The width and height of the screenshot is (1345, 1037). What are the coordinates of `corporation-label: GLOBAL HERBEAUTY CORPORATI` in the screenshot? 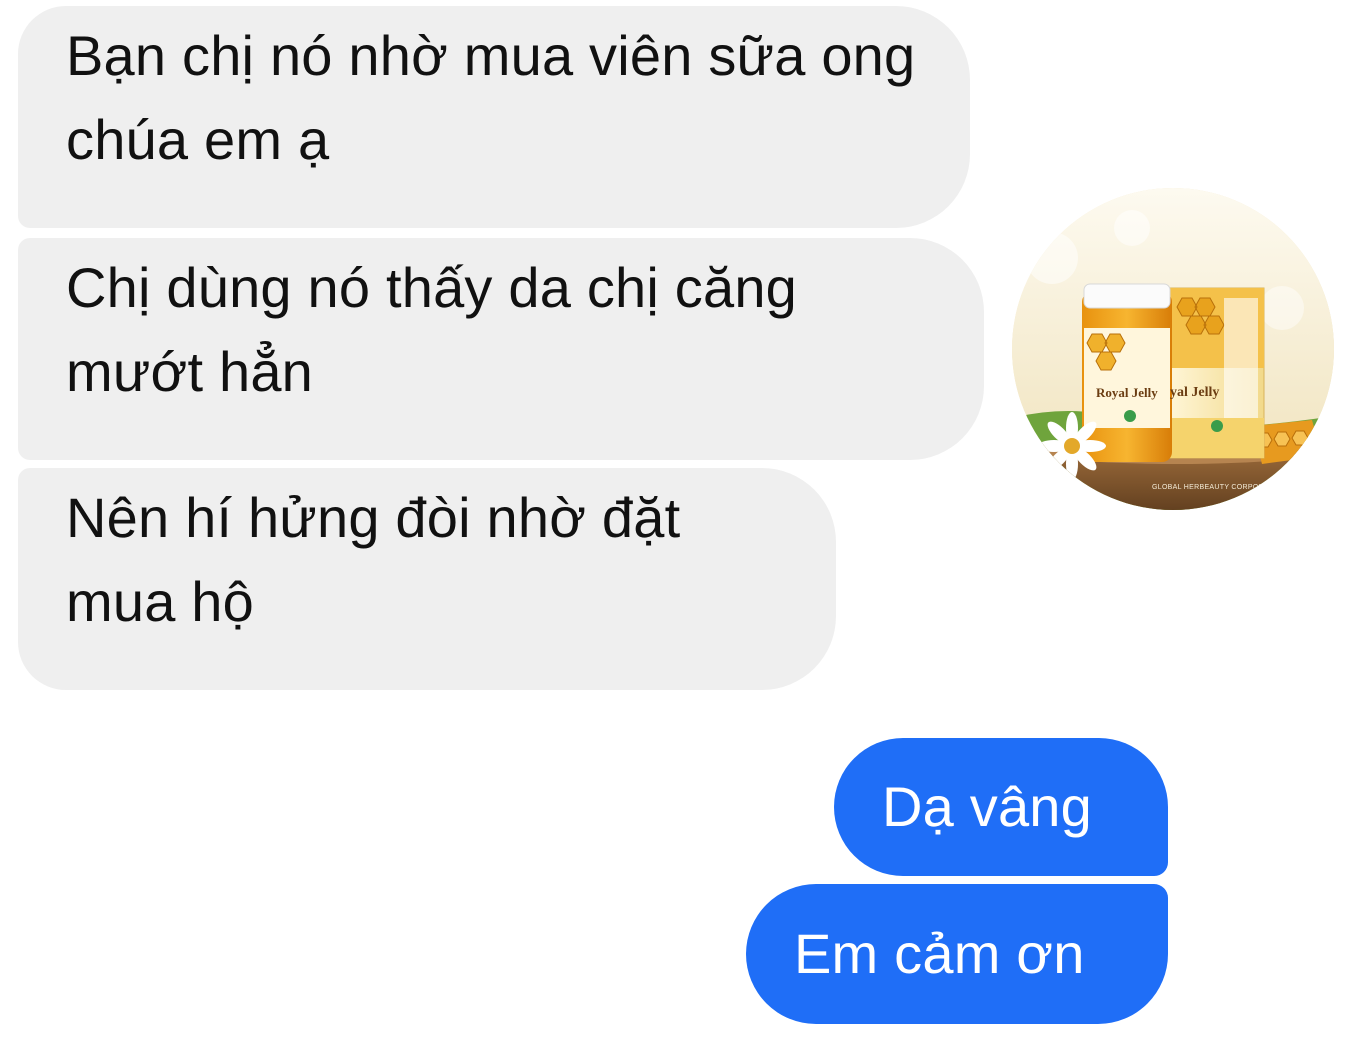 It's located at (1214, 487).